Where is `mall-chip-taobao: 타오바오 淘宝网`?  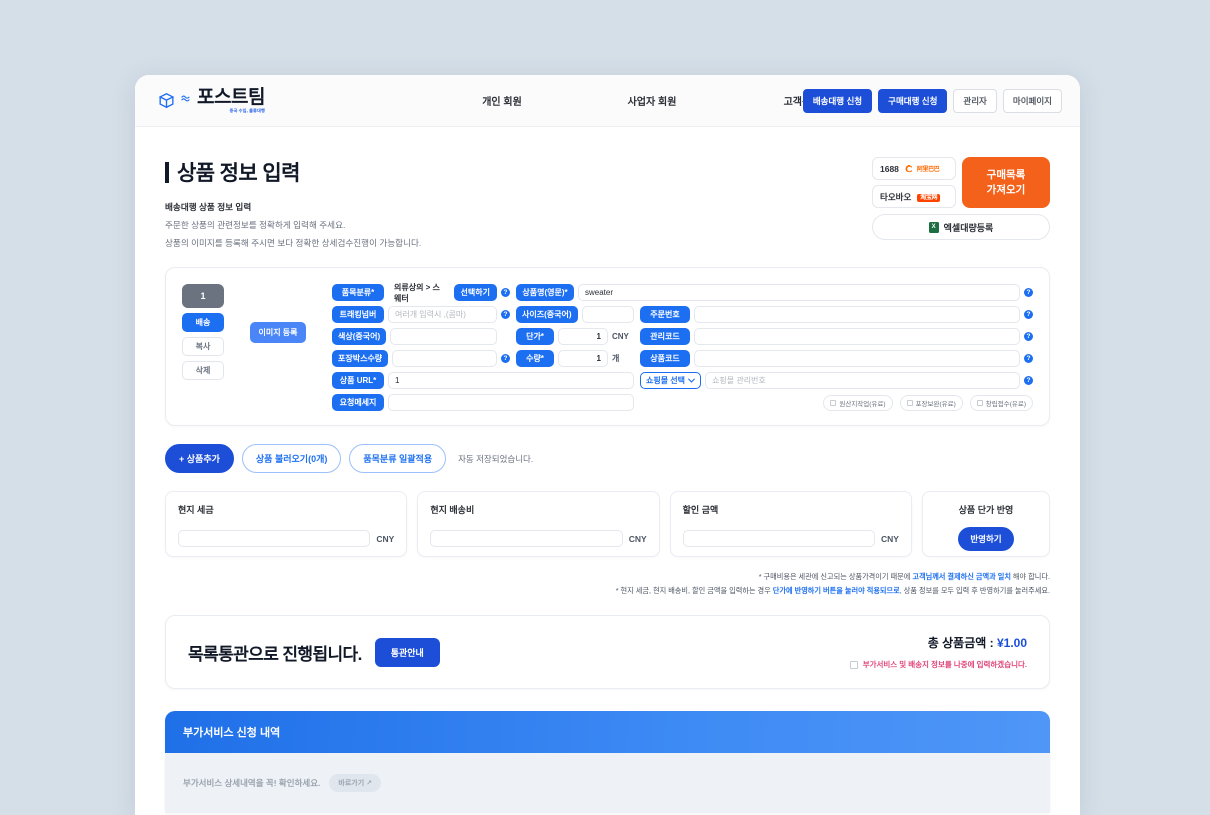 mall-chip-taobao: 타오바오 淘宝网 is located at coordinates (914, 196).